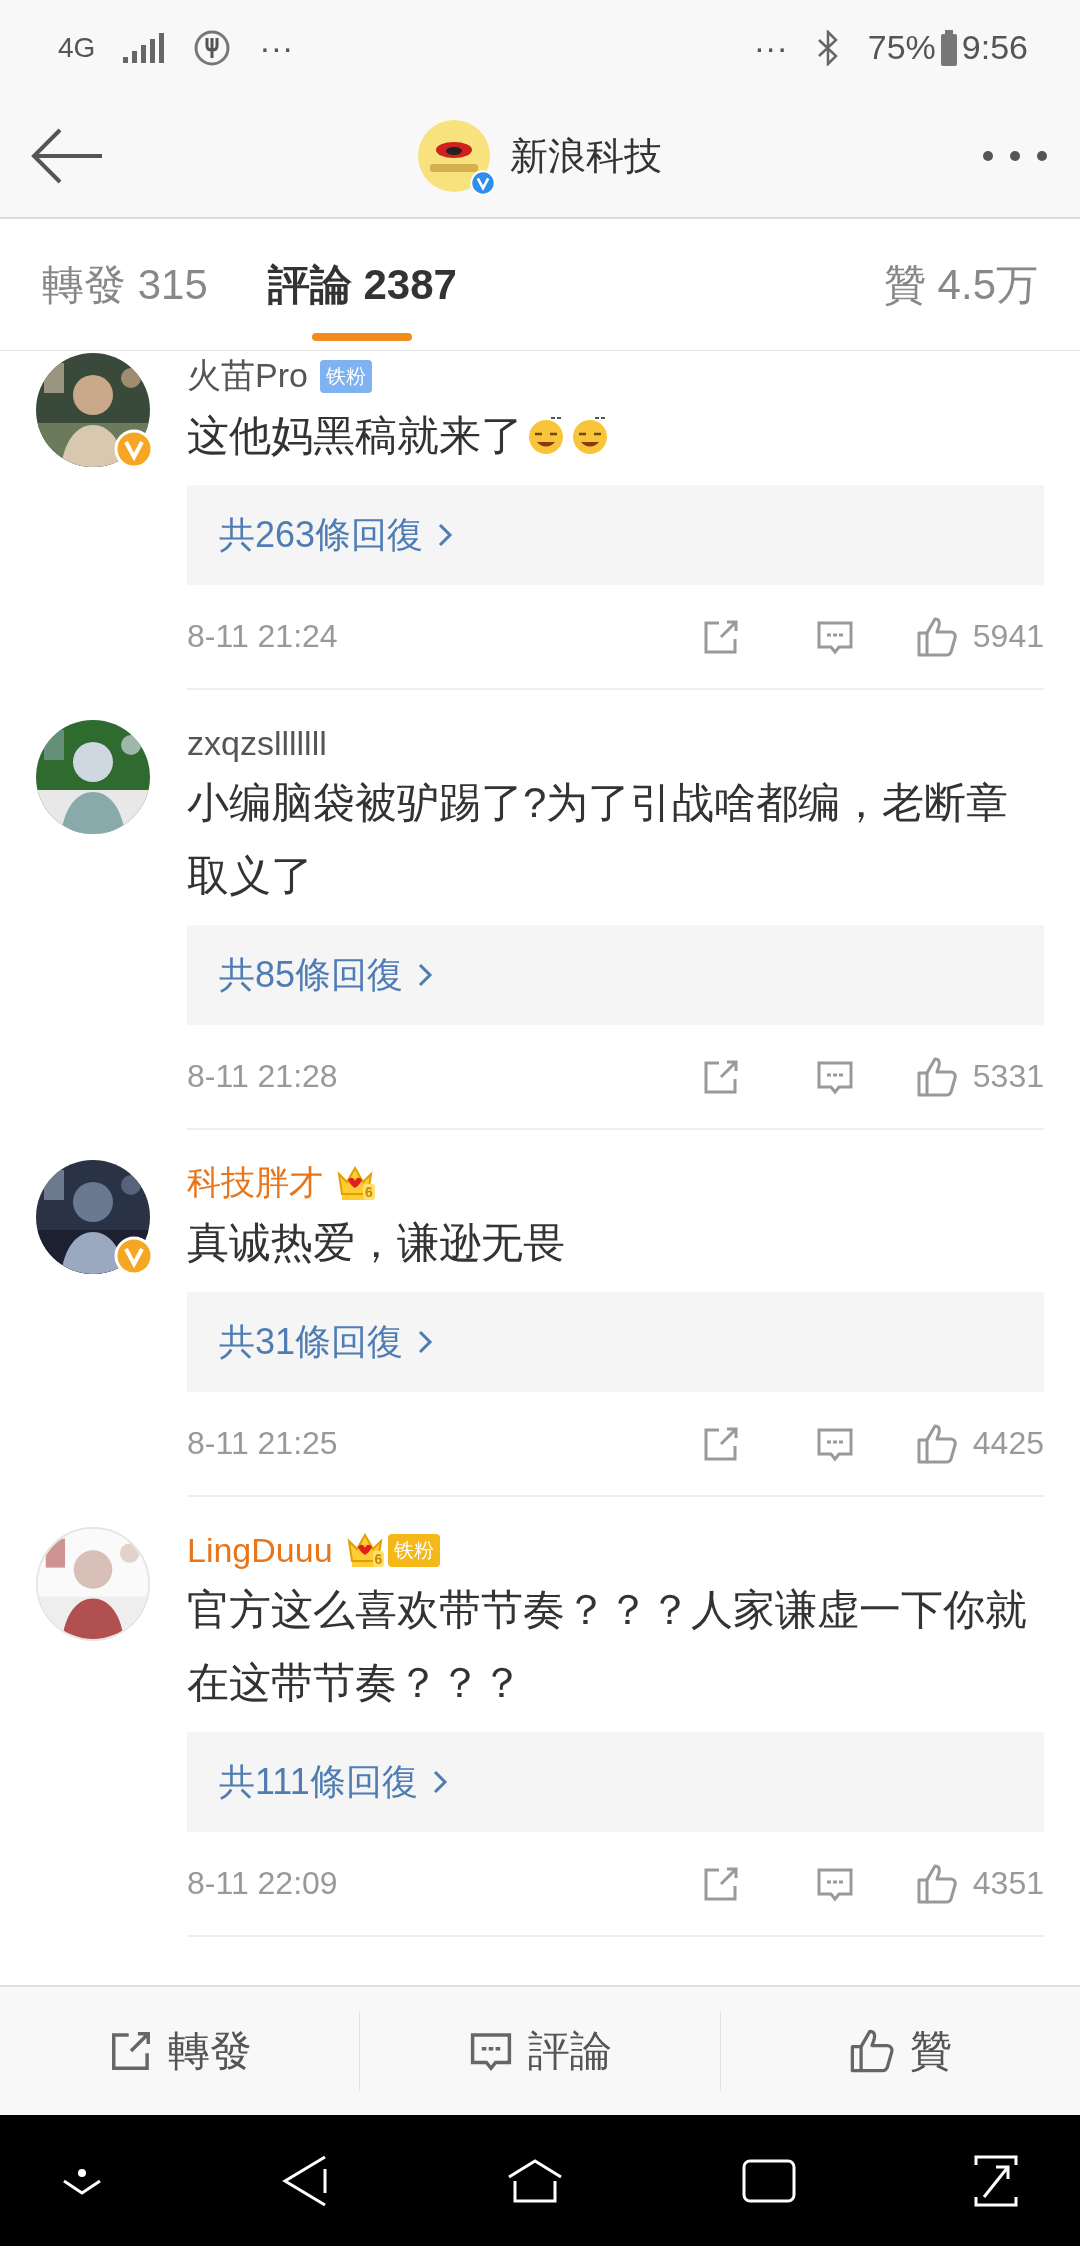  What do you see at coordinates (994, 47) in the screenshot?
I see `clock: 9:56` at bounding box center [994, 47].